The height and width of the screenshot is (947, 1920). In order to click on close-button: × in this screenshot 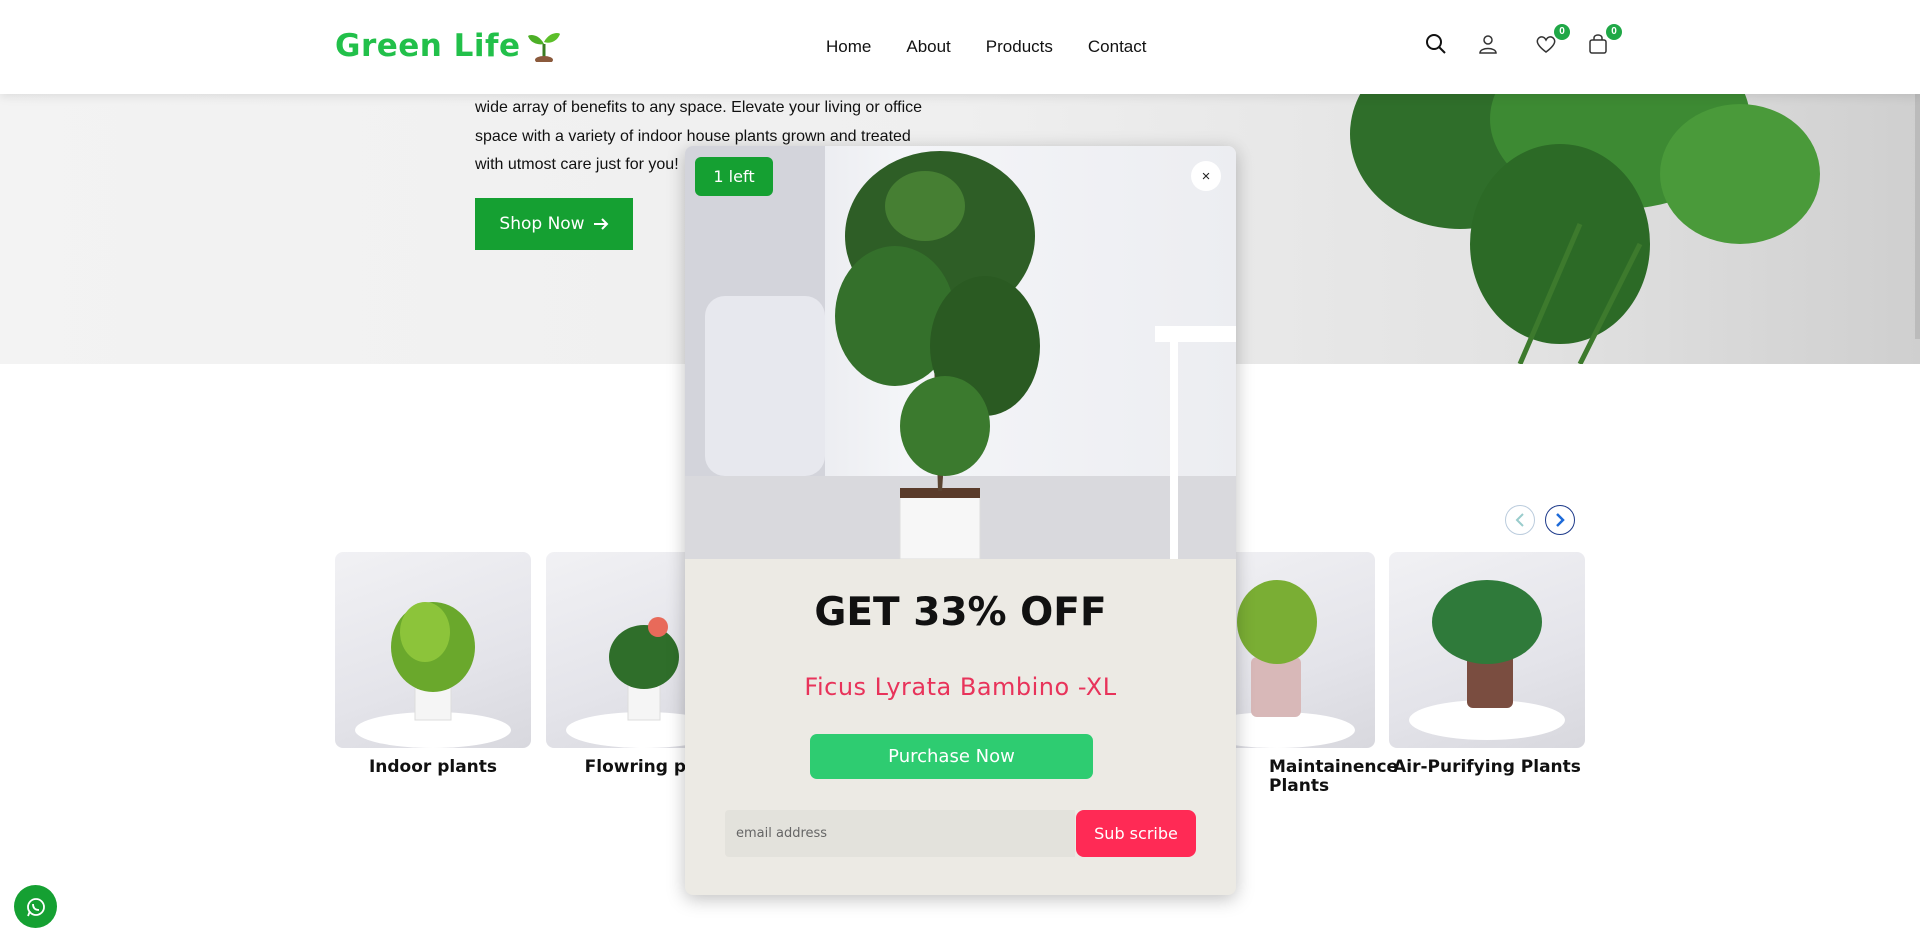, I will do `click(1206, 176)`.